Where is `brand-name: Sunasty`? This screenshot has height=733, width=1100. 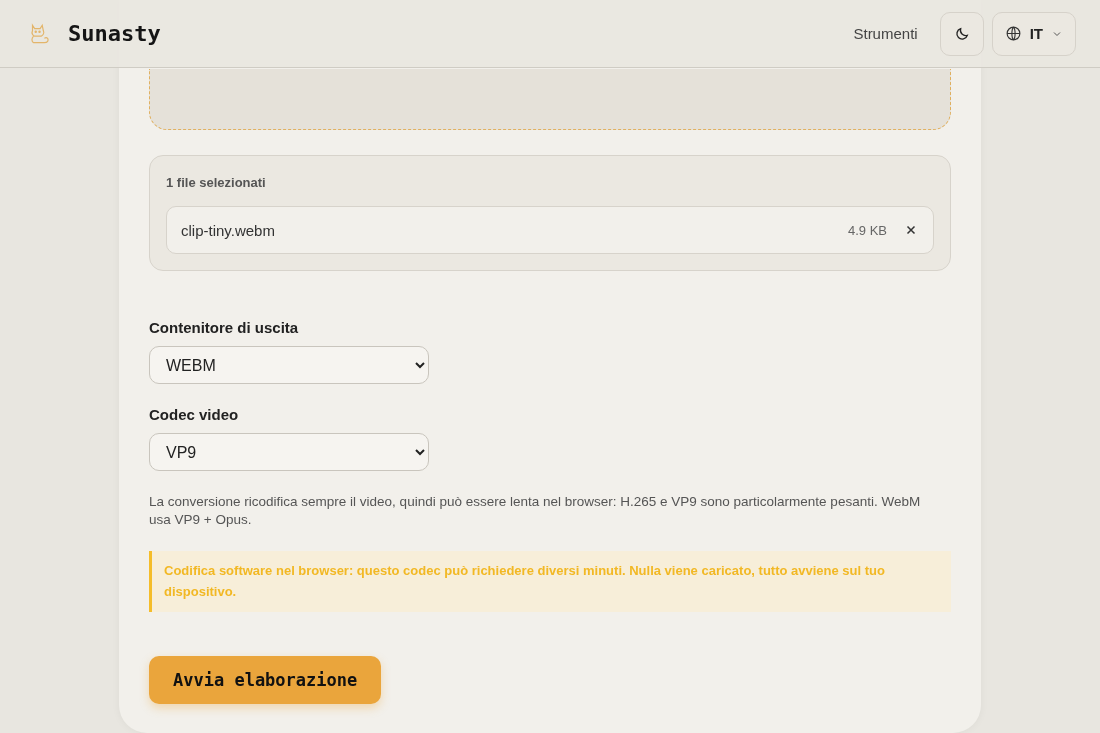
brand-name: Sunasty is located at coordinates (114, 33).